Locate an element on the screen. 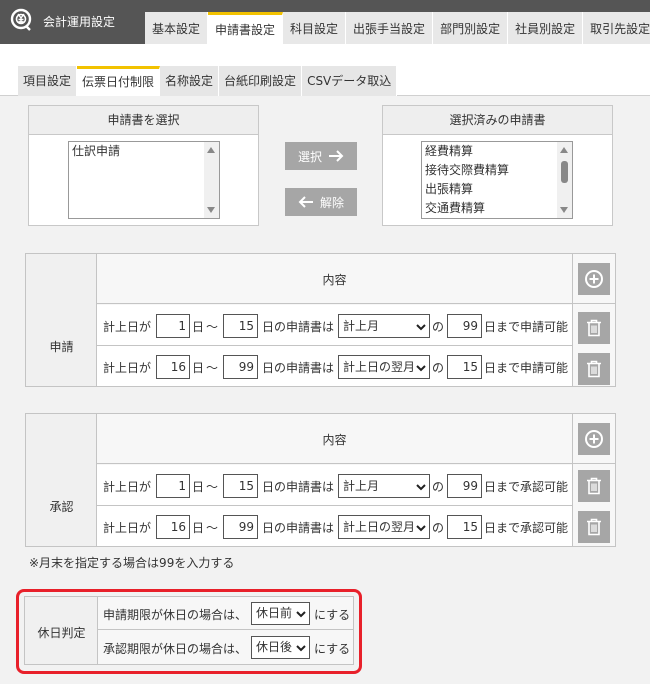 This screenshot has height=684, width=650. yen-gear-icon is located at coordinates (21, 19).